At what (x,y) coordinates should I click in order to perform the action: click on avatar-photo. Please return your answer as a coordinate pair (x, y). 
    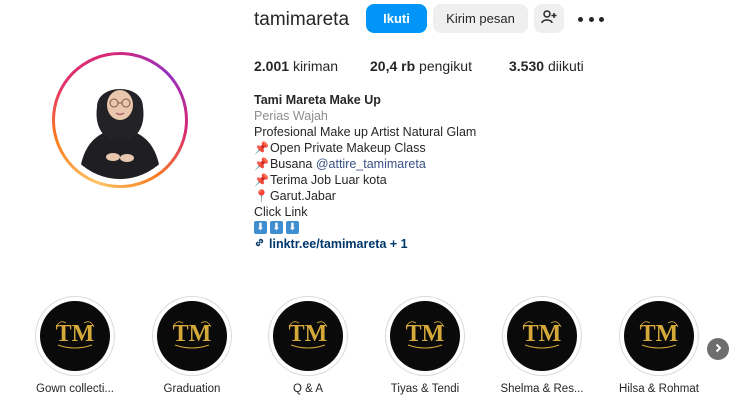
    Looking at the image, I should click on (120, 120).